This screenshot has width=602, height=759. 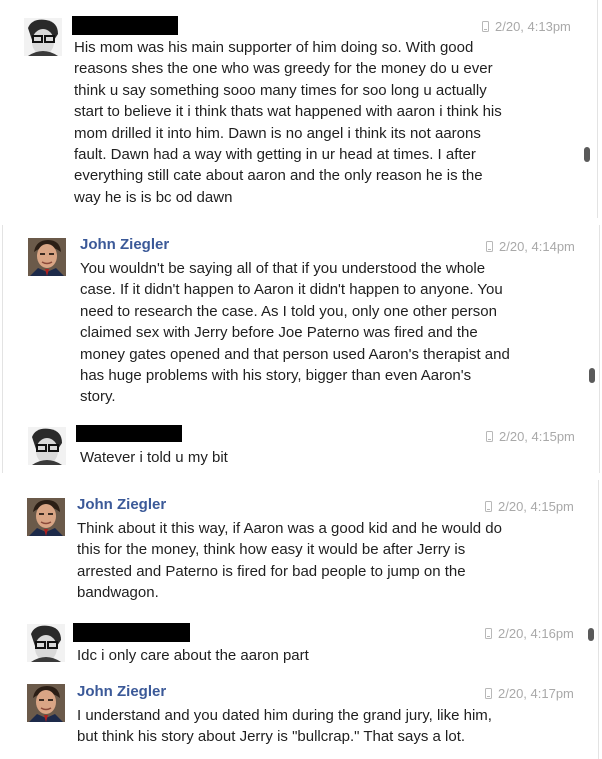 I want to click on message-line: Idc i only care about the aaron part, so click(x=193, y=655).